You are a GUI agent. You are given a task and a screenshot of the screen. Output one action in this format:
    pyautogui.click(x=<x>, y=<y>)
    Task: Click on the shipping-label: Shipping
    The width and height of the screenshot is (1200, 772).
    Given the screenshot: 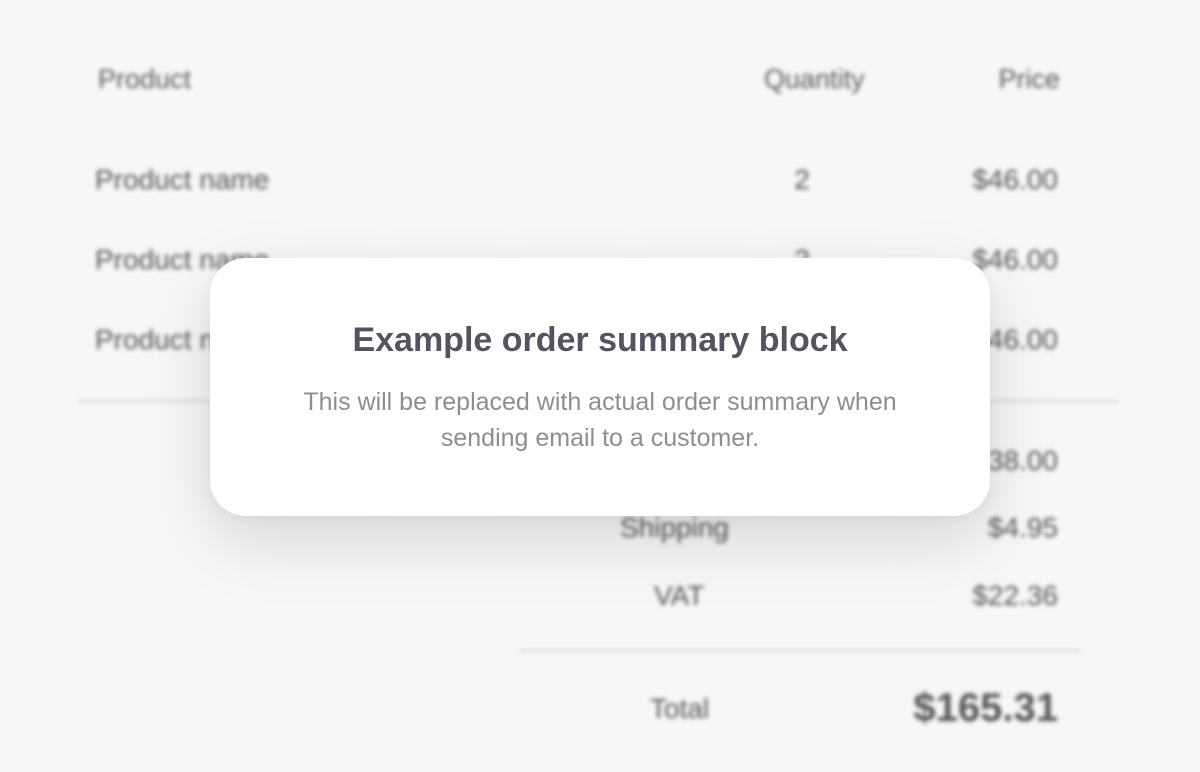 What is the action you would take?
    pyautogui.click(x=674, y=527)
    